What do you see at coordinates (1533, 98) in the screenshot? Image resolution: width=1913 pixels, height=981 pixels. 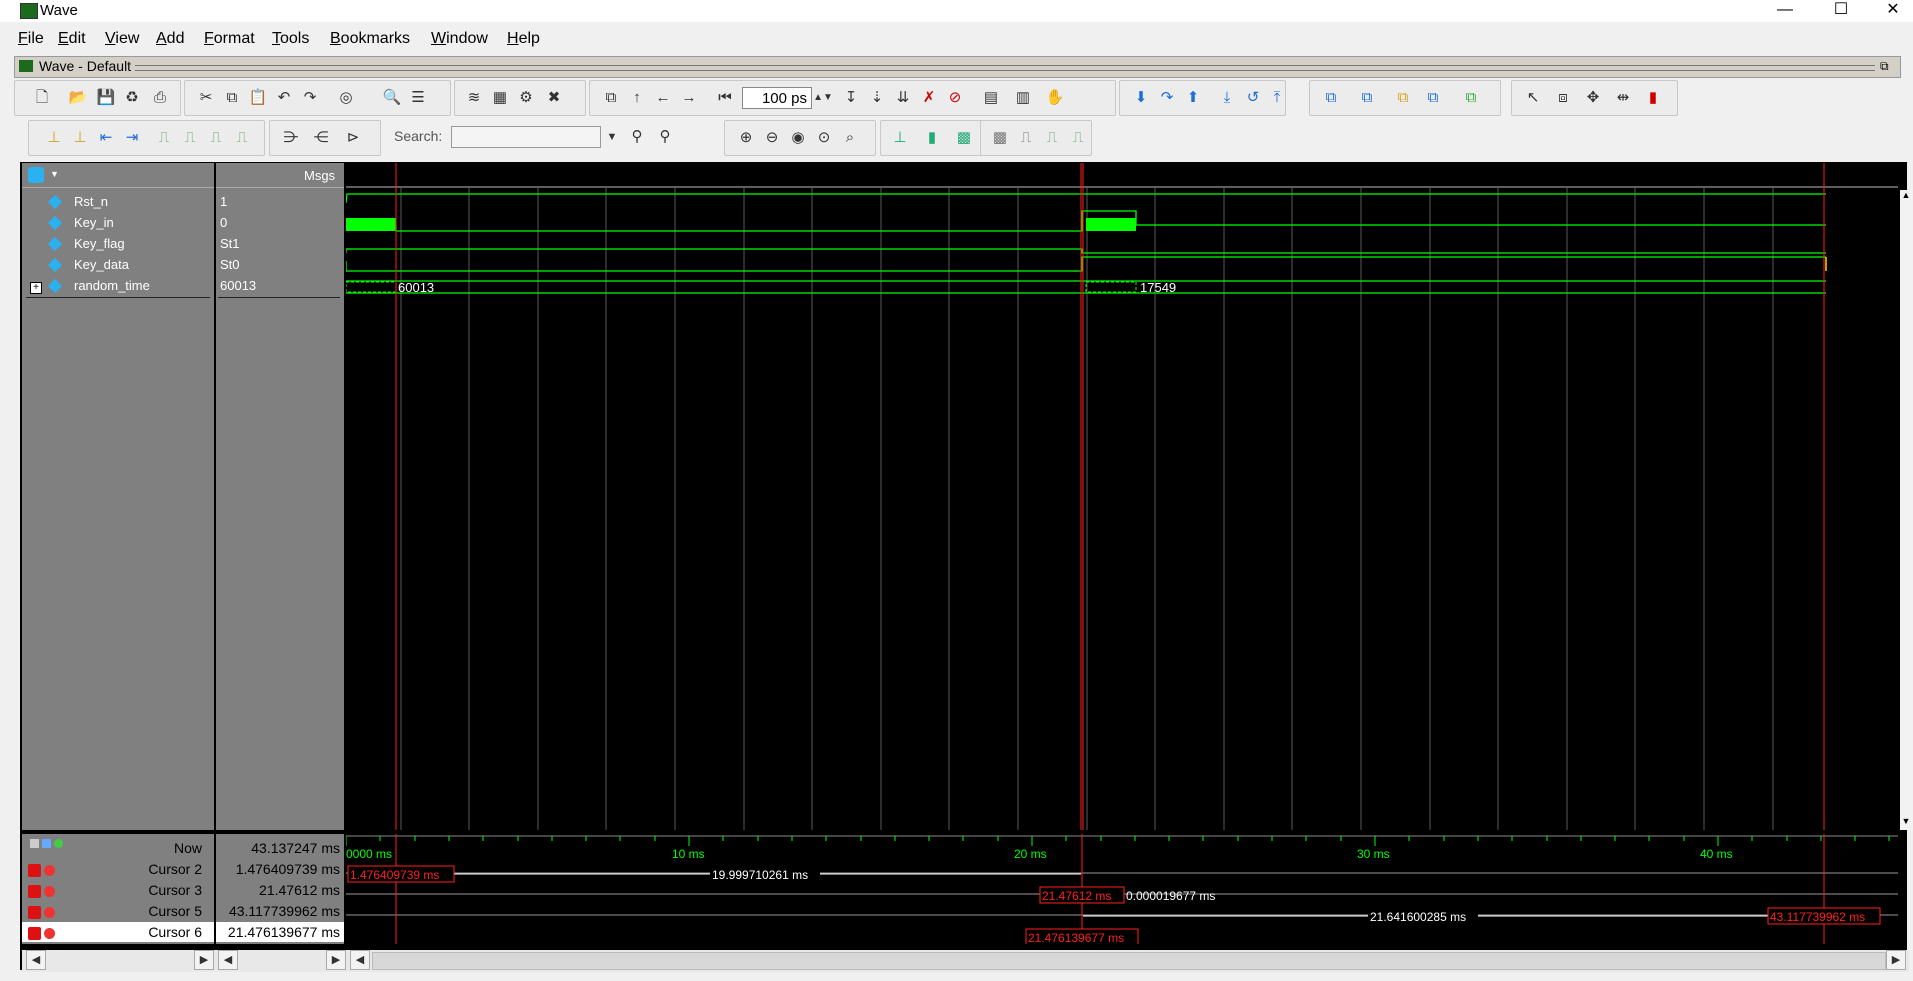 I see `select-mode-icon: ↖` at bounding box center [1533, 98].